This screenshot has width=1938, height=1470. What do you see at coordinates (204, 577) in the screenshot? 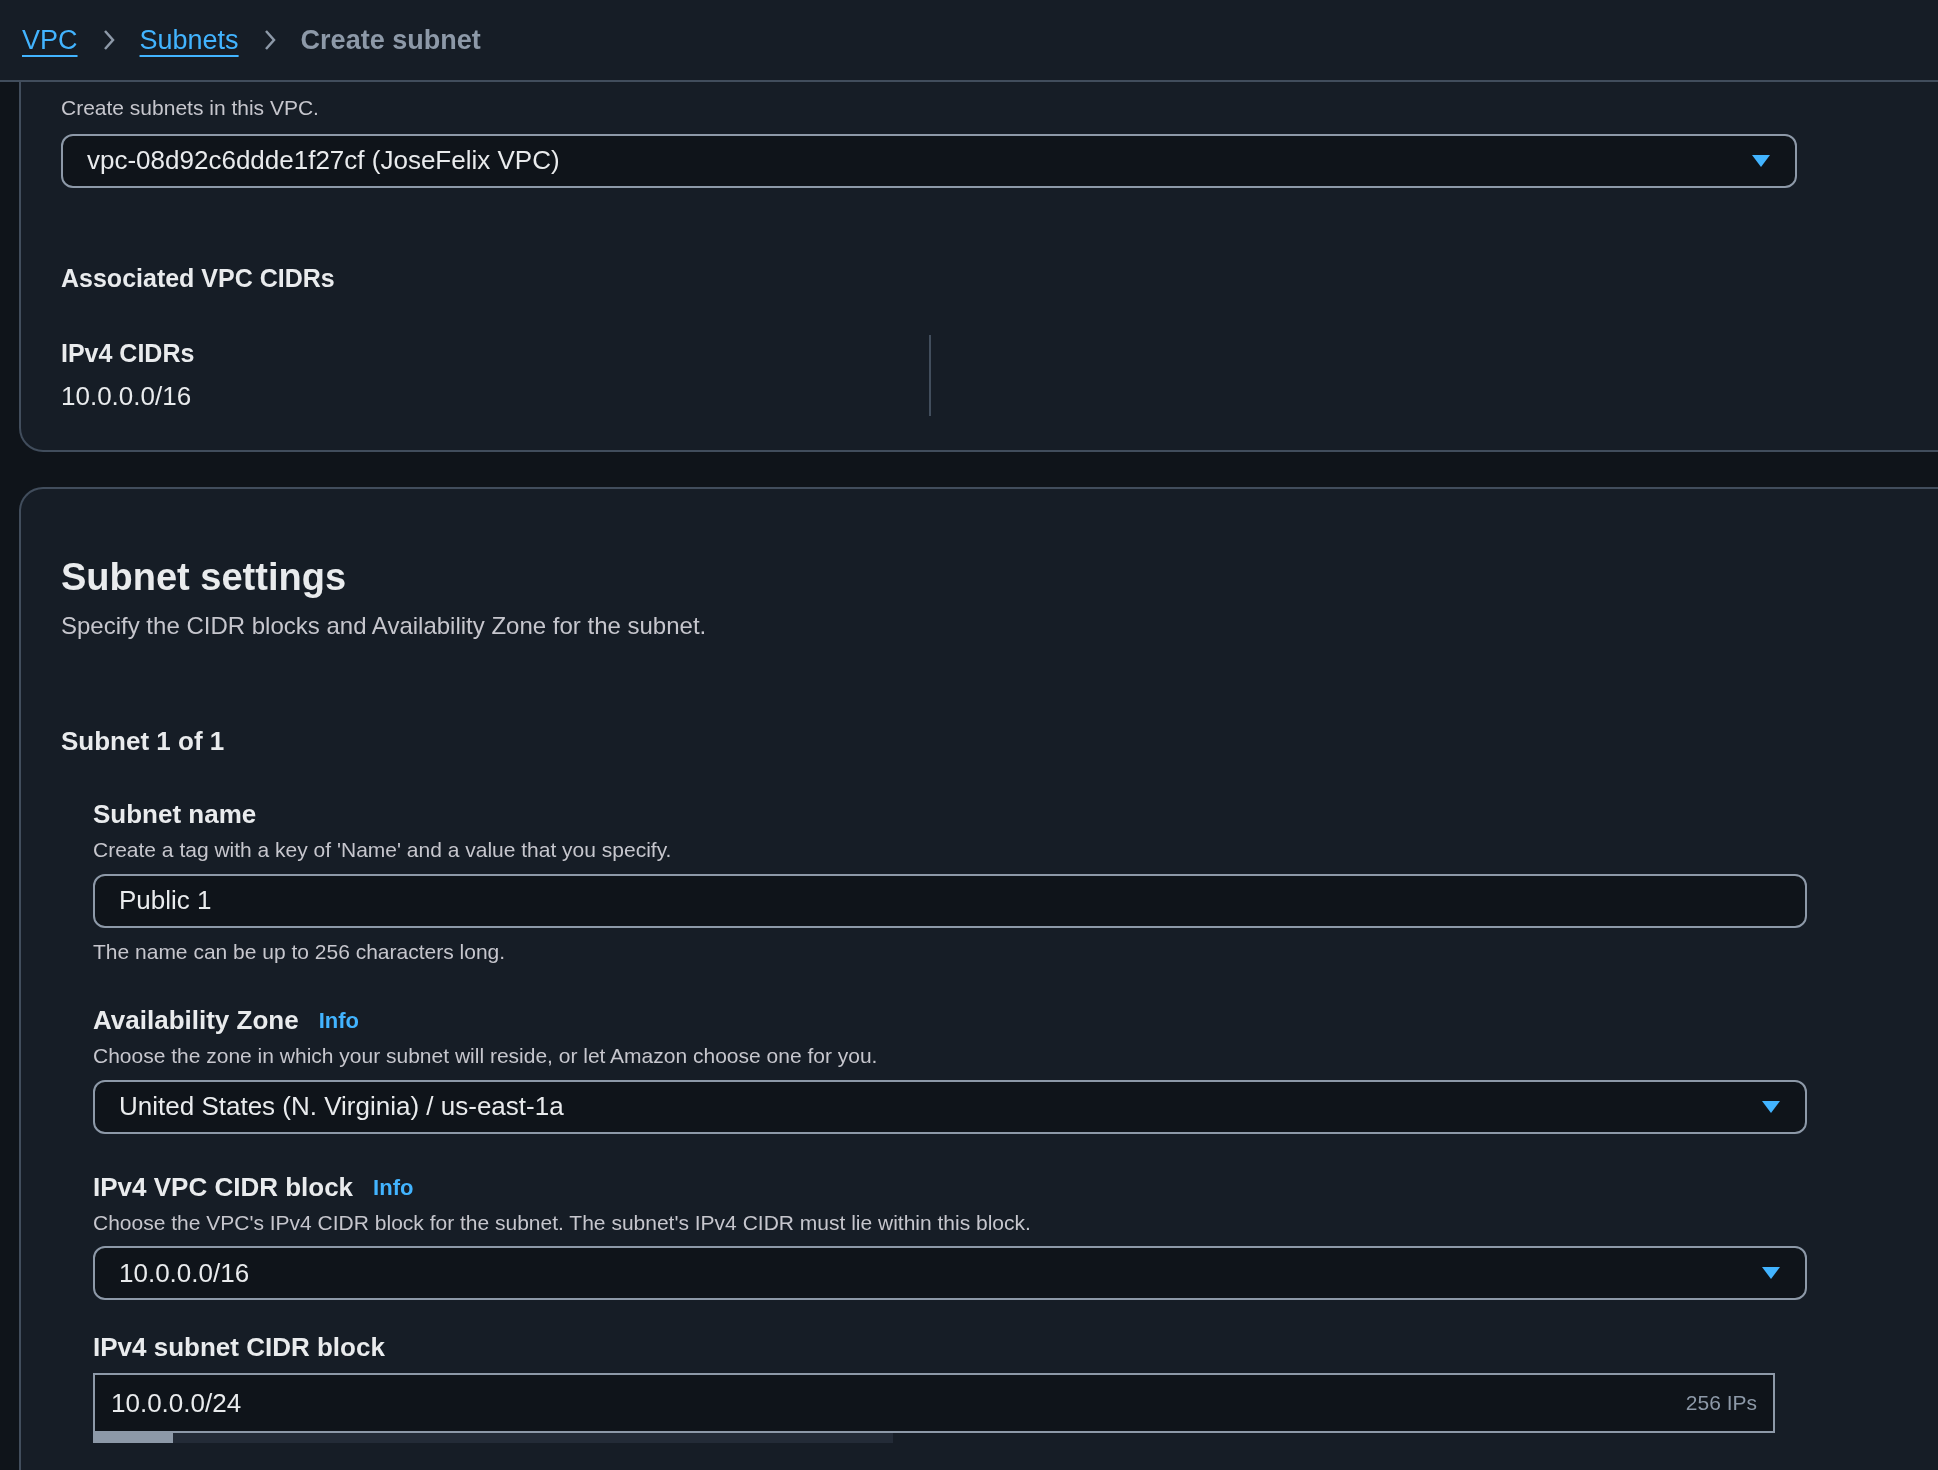
I see `panel-title: Subnet settings` at bounding box center [204, 577].